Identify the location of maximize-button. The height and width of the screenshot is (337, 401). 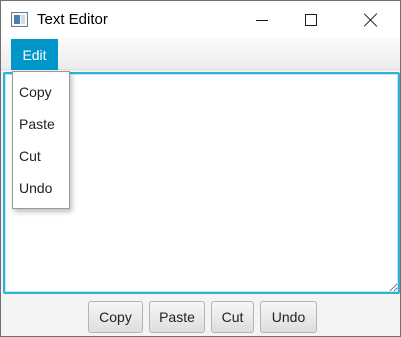
(311, 20).